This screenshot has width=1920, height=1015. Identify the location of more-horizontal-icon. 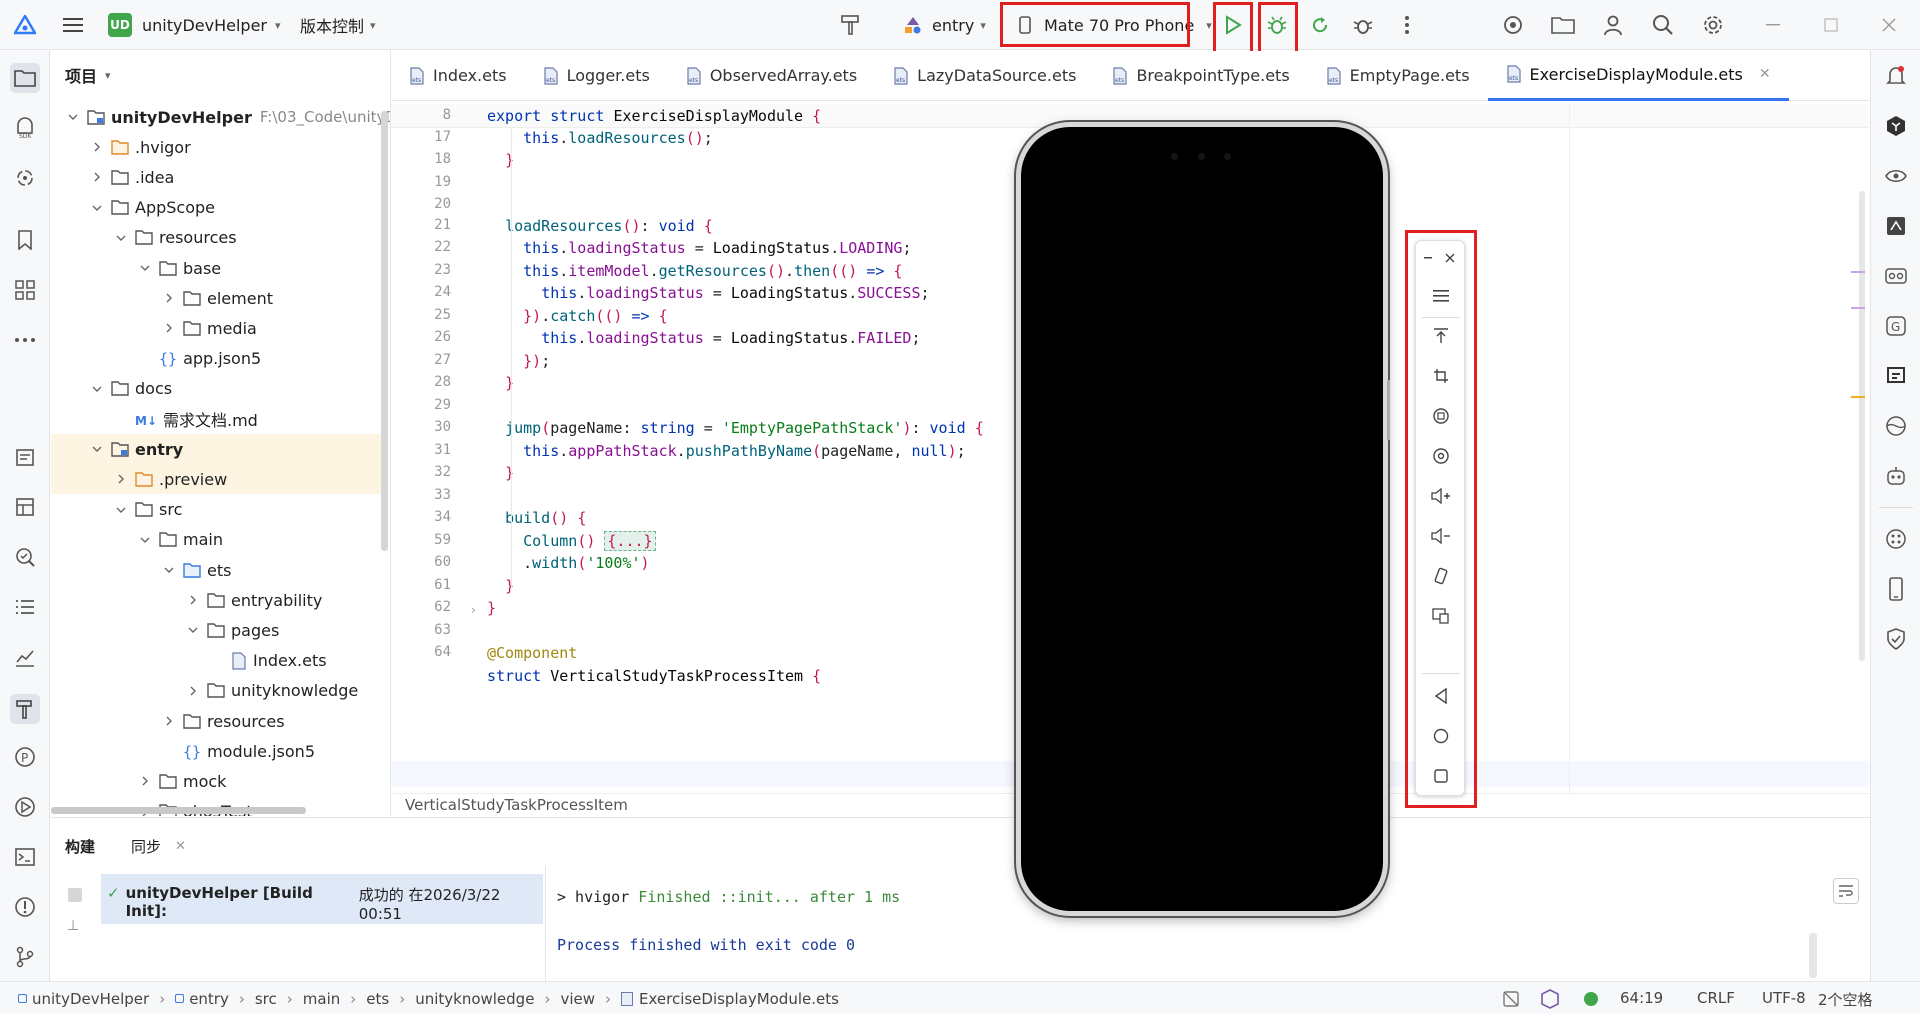
(25, 340).